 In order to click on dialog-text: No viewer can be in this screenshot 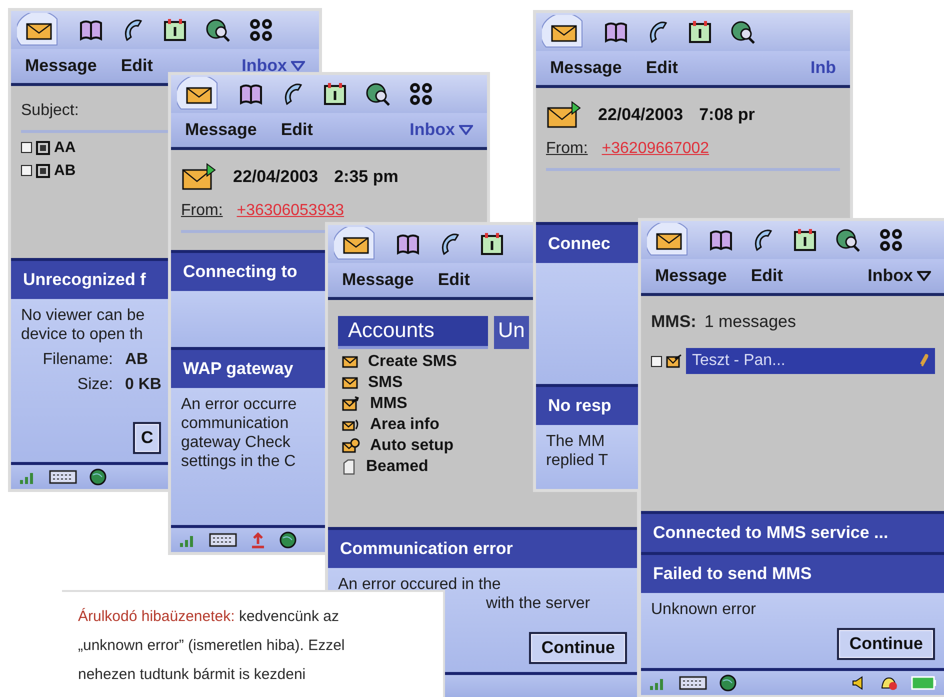, I will do `click(83, 316)`.